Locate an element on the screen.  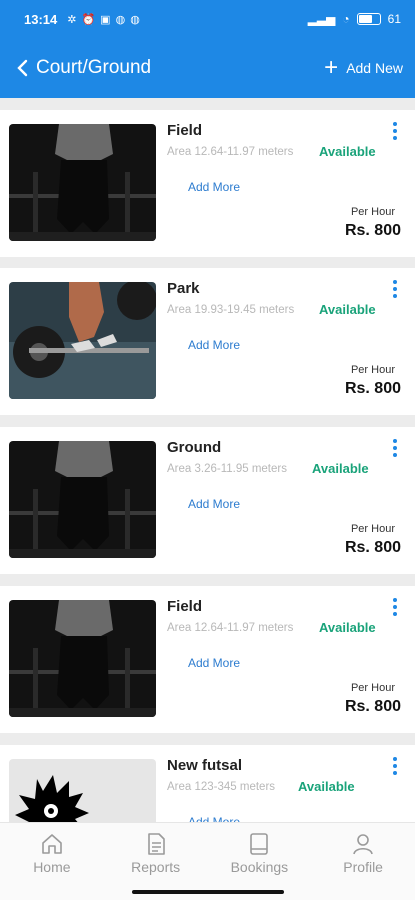
back-button: Court/Ground is located at coordinates (83, 68).